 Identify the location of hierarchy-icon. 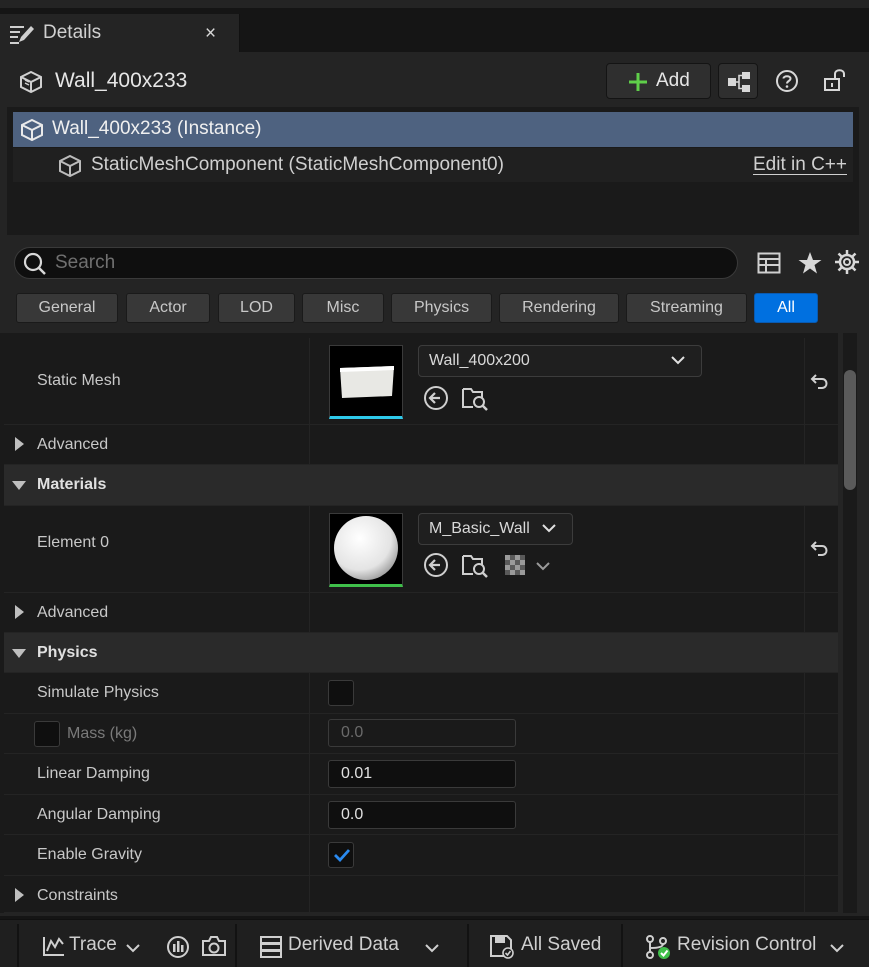
(739, 82).